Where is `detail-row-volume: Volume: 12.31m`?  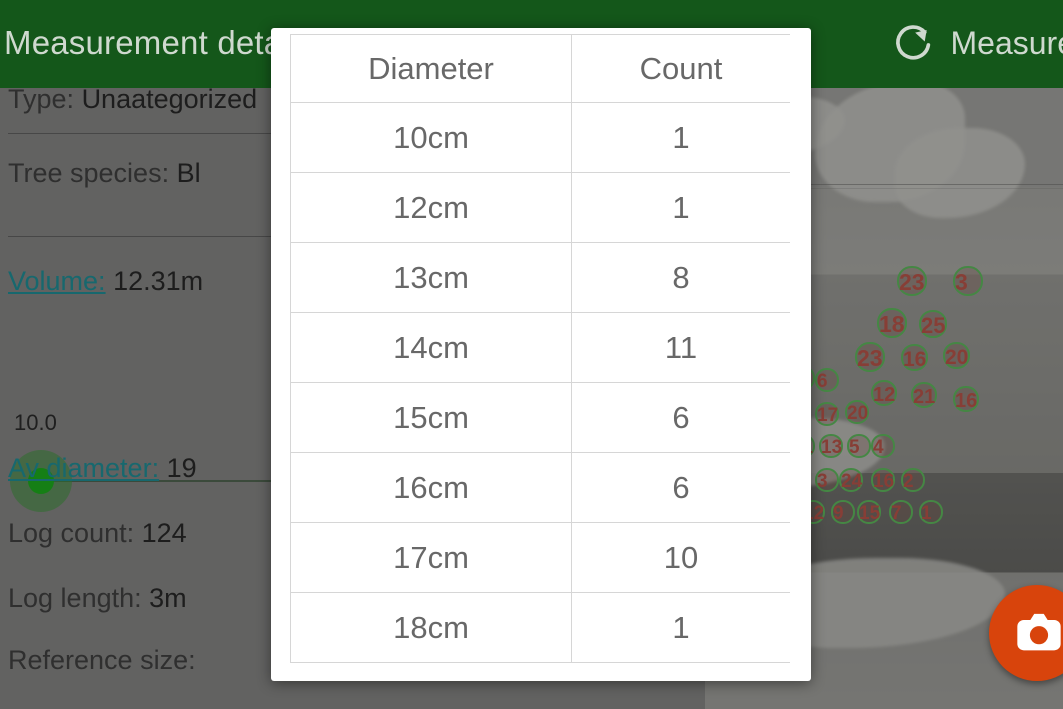
detail-row-volume: Volume: 12.31m is located at coordinates (105, 281).